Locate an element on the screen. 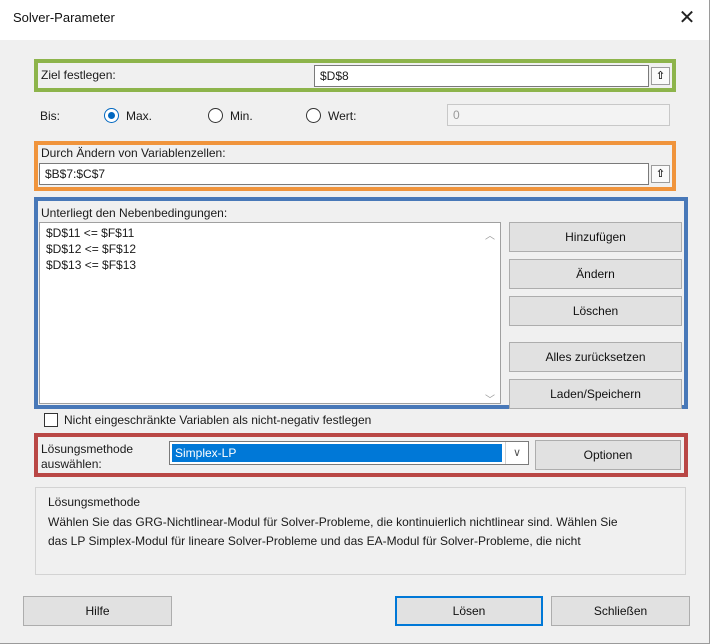  variables-label: Durch Ändern von Variablenzellen: is located at coordinates (133, 153).